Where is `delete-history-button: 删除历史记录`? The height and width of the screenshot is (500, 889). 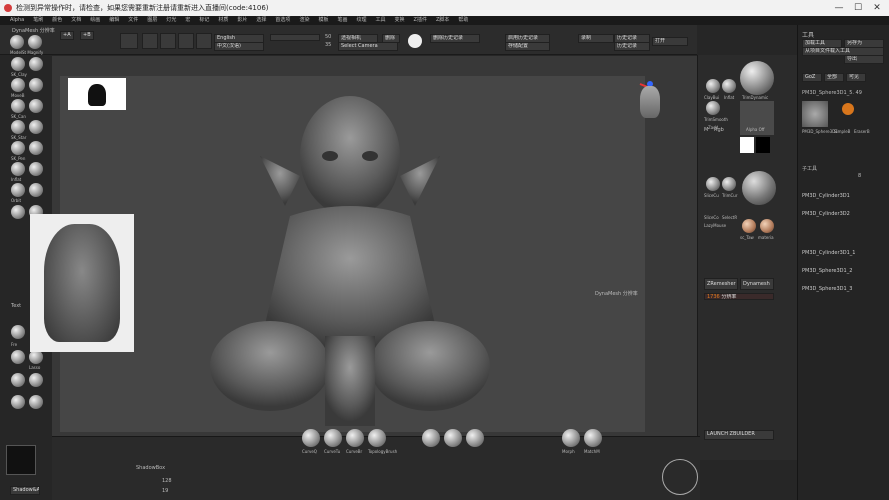
delete-history-button: 删除历史记录 is located at coordinates (455, 38).